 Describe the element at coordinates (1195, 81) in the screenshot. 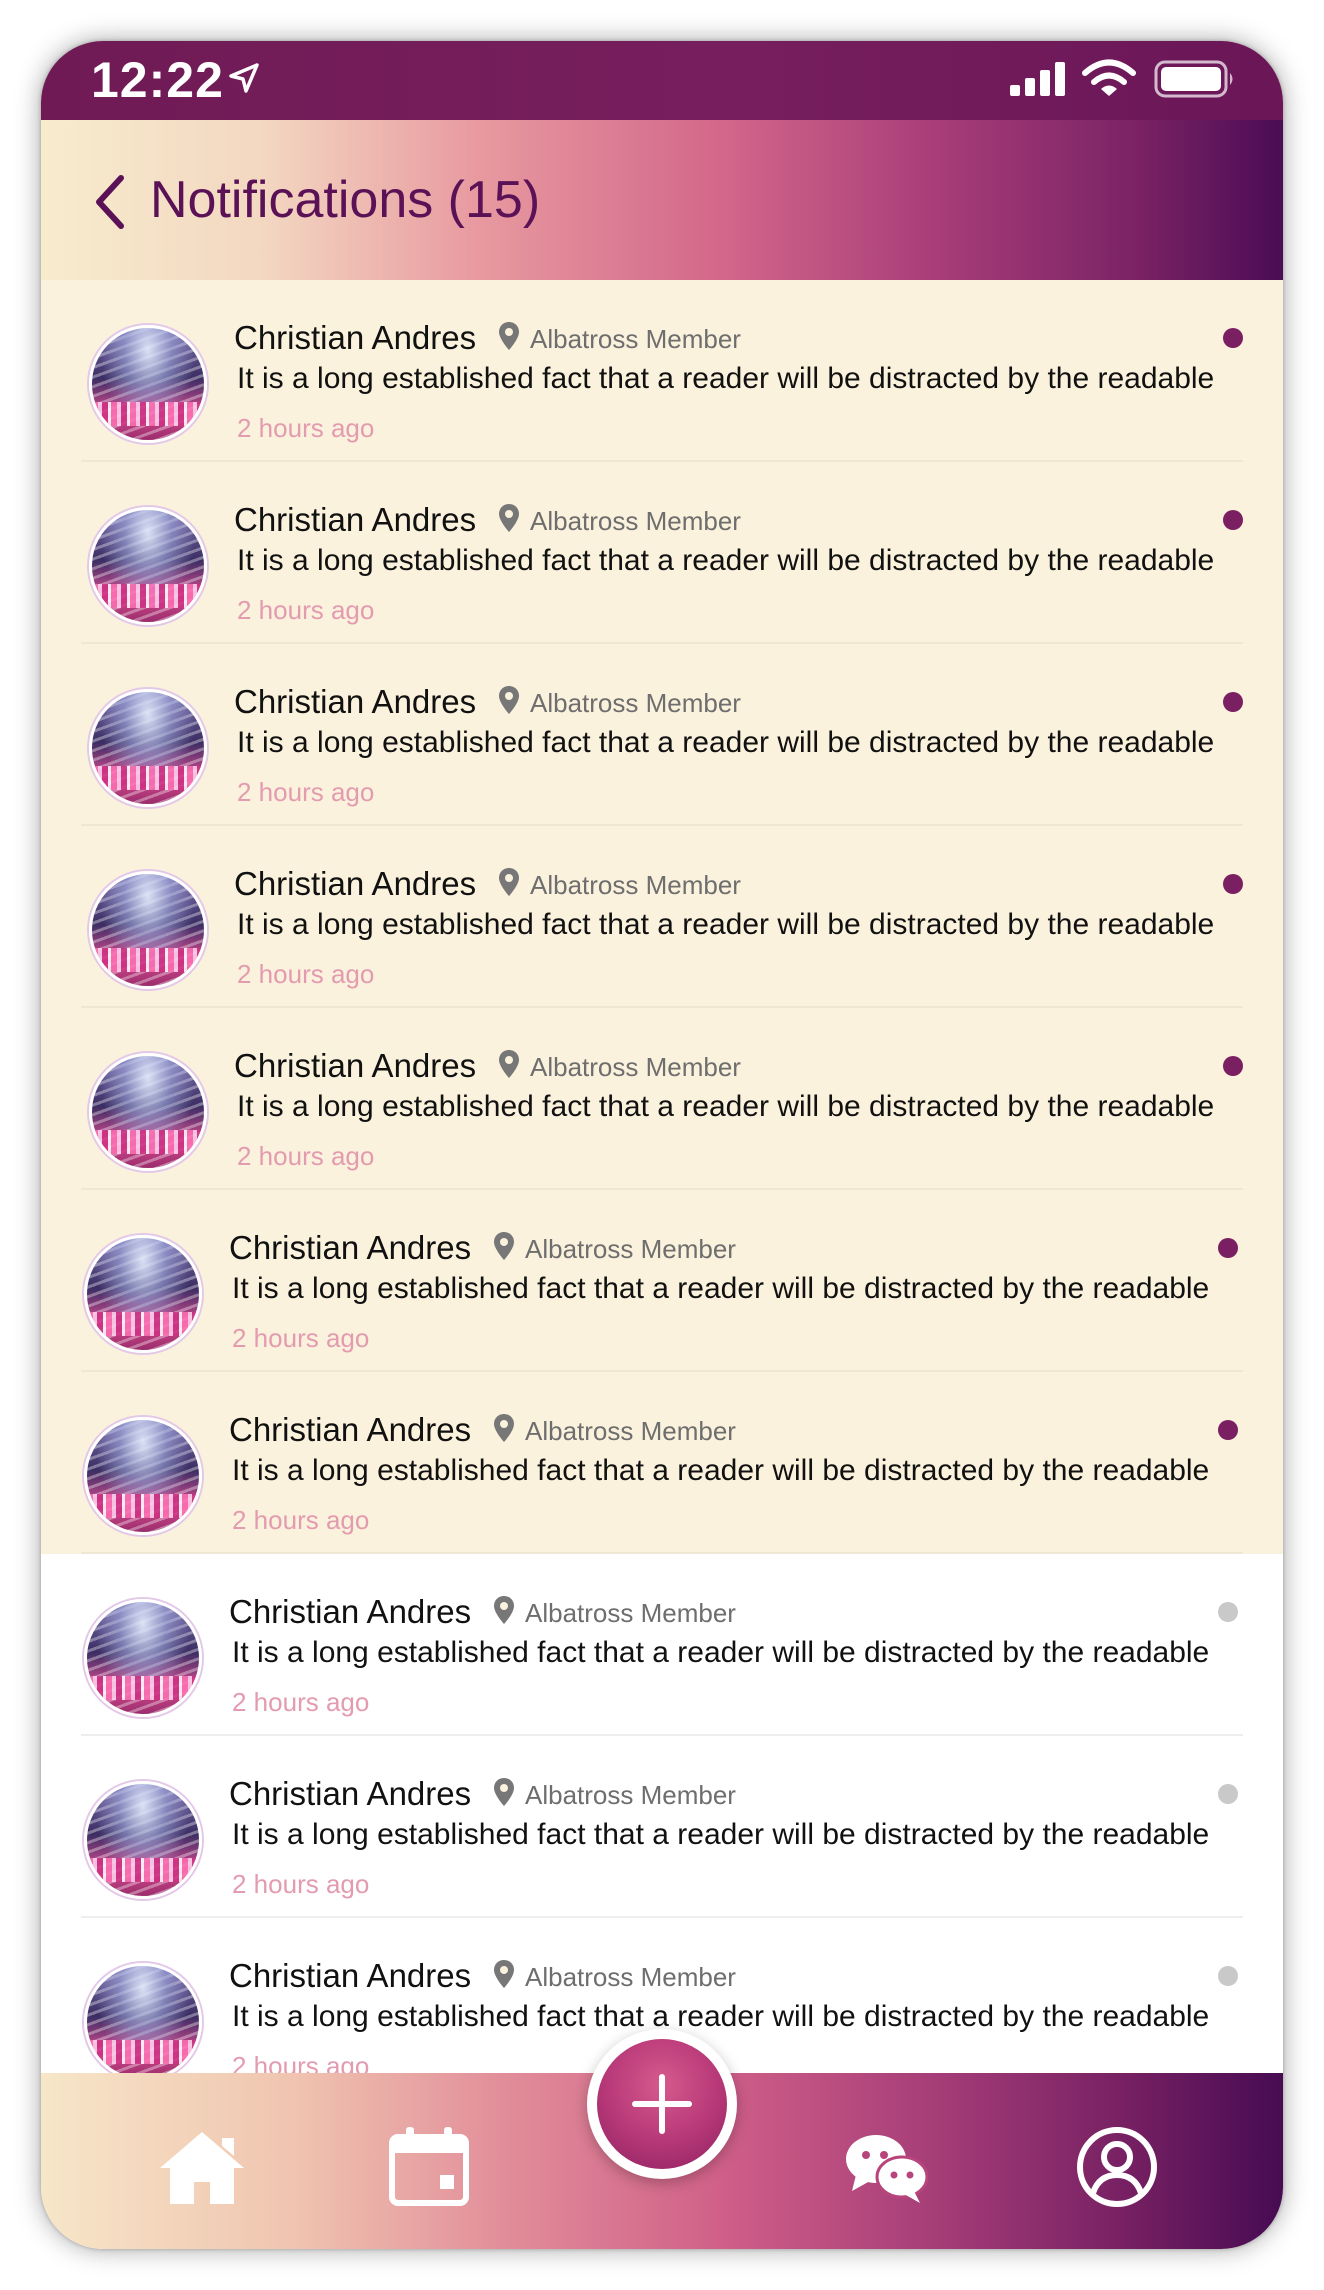

I see `battery-icon` at that location.